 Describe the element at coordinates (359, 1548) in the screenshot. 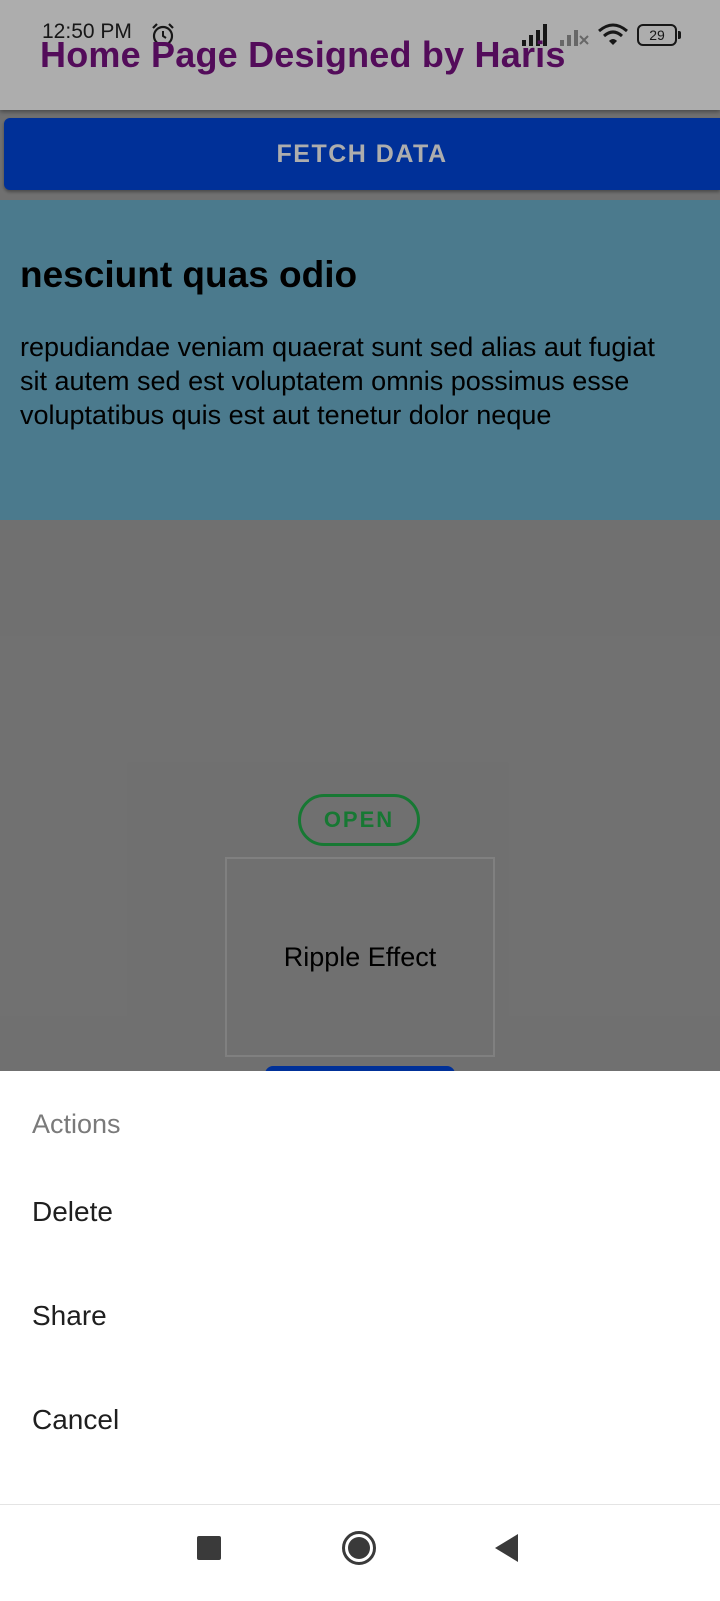

I see `home-icon` at that location.